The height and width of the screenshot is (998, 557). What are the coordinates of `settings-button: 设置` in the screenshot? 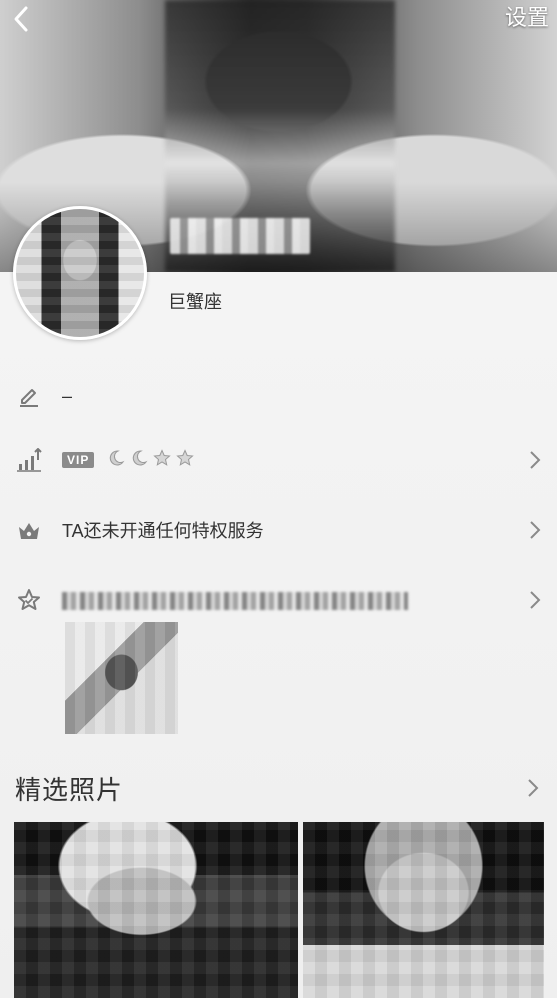 It's located at (527, 18).